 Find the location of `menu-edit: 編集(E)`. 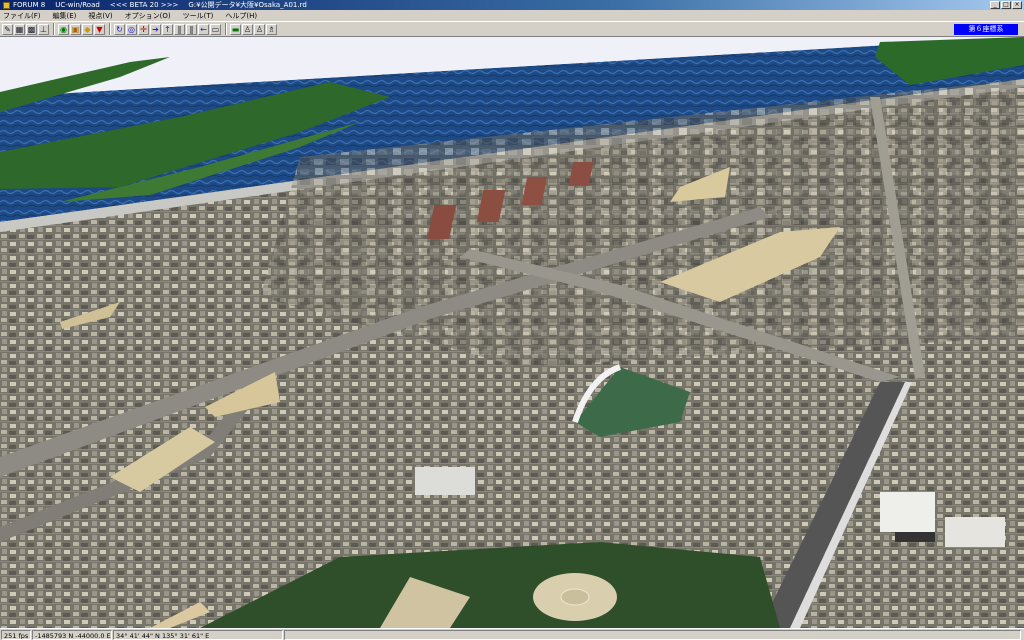

menu-edit: 編集(E) is located at coordinates (65, 16).